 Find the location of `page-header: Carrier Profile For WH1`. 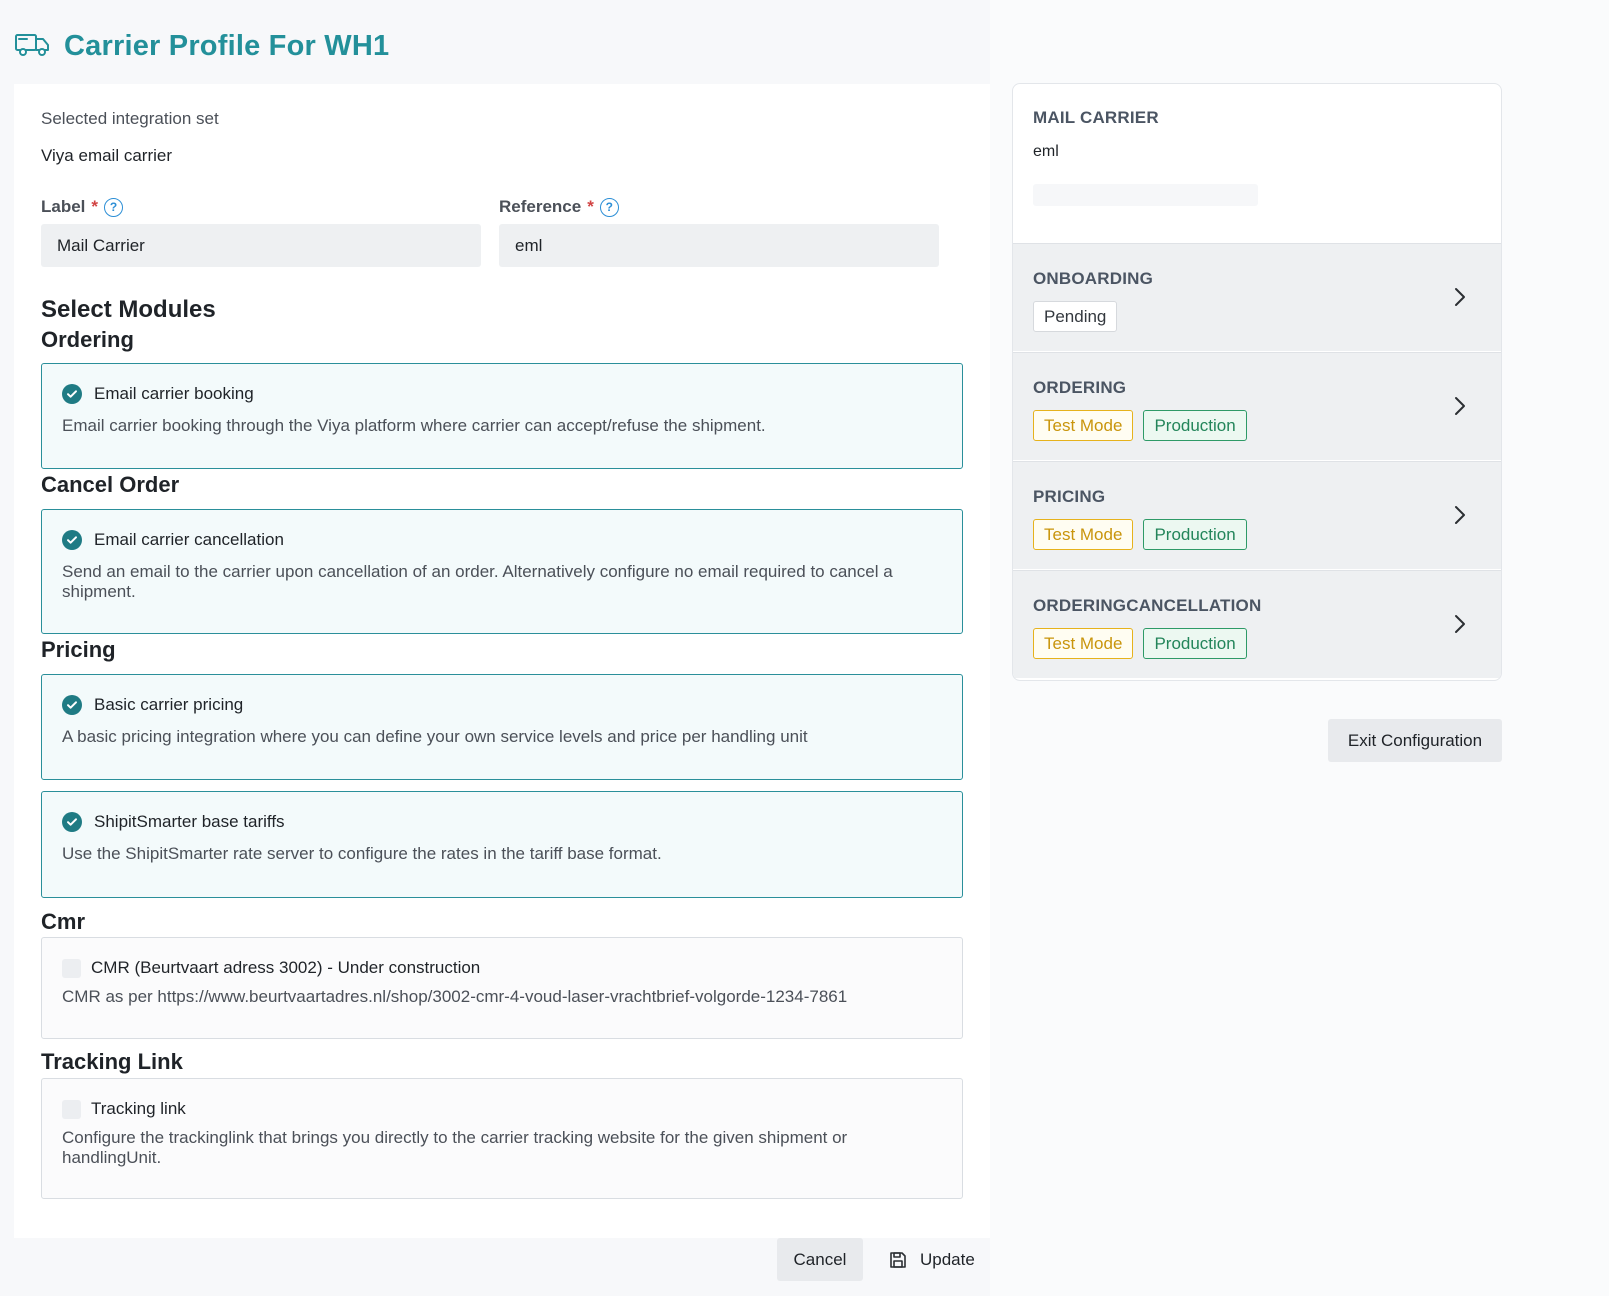

page-header: Carrier Profile For WH1 is located at coordinates (201, 46).